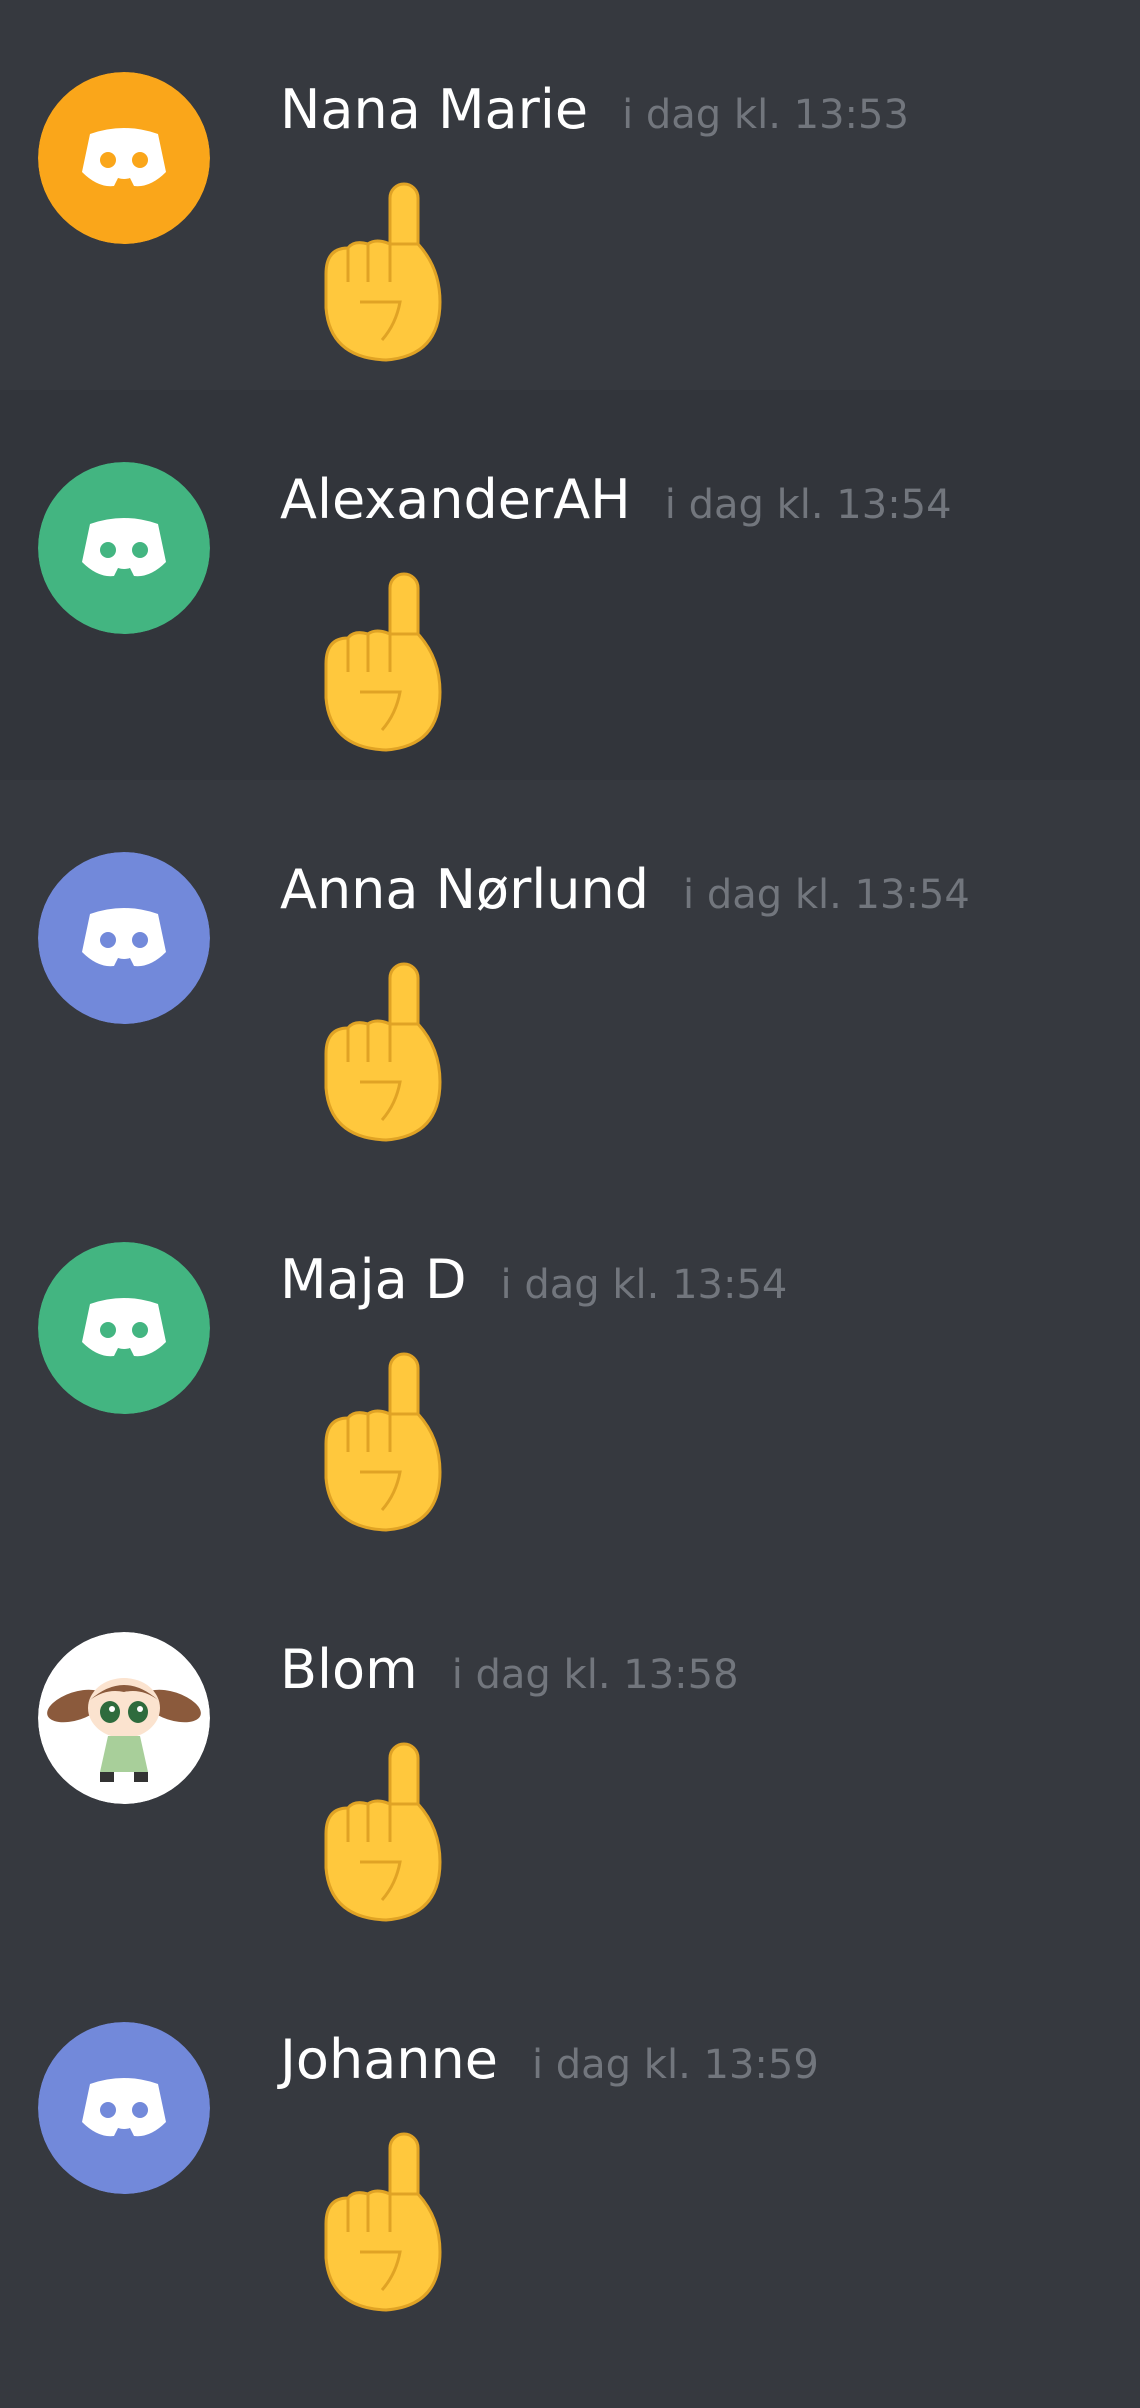 The height and width of the screenshot is (2408, 1140). I want to click on timestamp: i dag kl. 13:58, so click(595, 1675).